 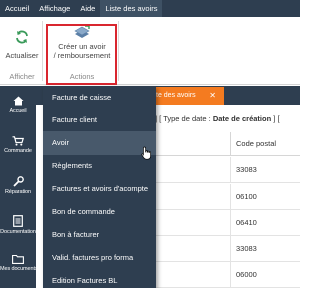 I want to click on cell-code-postal: 06410, so click(x=265, y=223).